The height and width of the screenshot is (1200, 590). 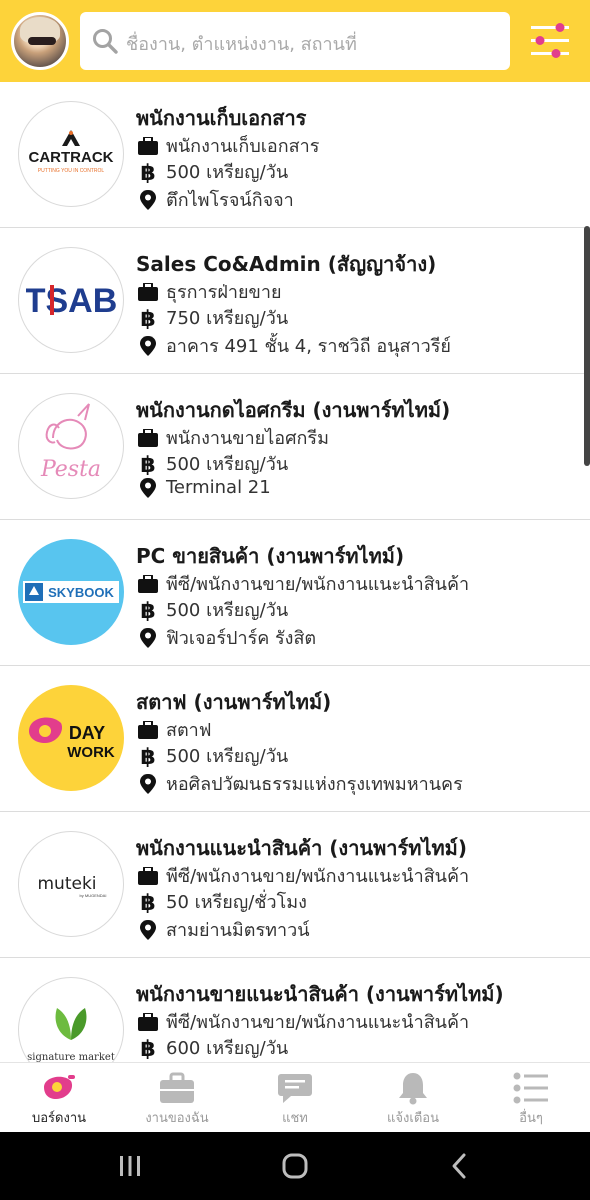 I want to click on svg-text: muteki, so click(x=66, y=884).